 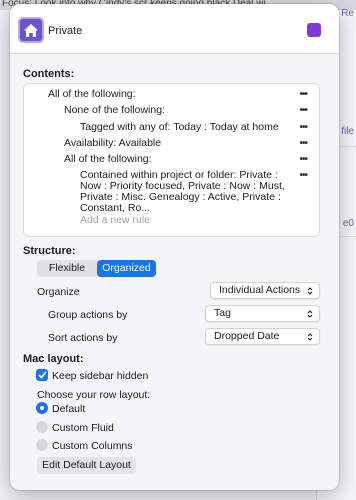 I want to click on row-layout-custom-columns-label: Custom Columns, so click(x=92, y=446).